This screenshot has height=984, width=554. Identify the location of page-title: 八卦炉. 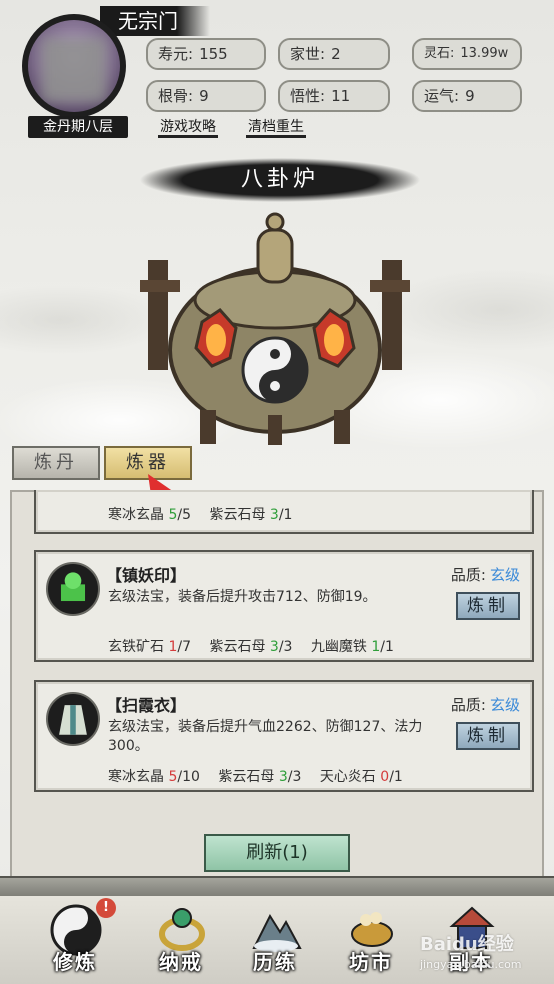
(280, 180).